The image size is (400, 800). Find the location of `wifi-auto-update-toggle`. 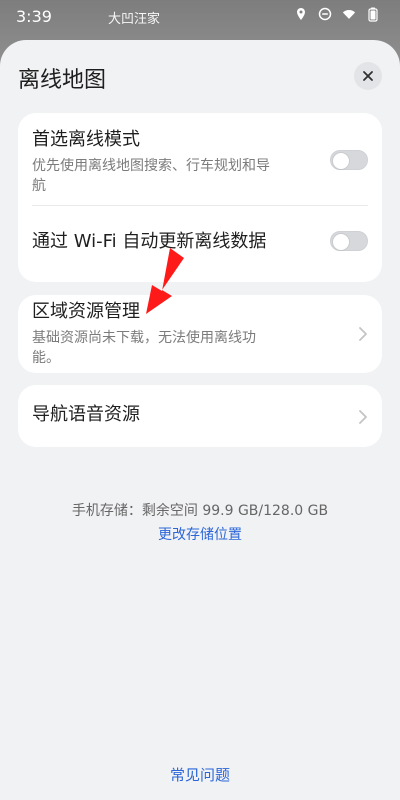

wifi-auto-update-toggle is located at coordinates (349, 241).